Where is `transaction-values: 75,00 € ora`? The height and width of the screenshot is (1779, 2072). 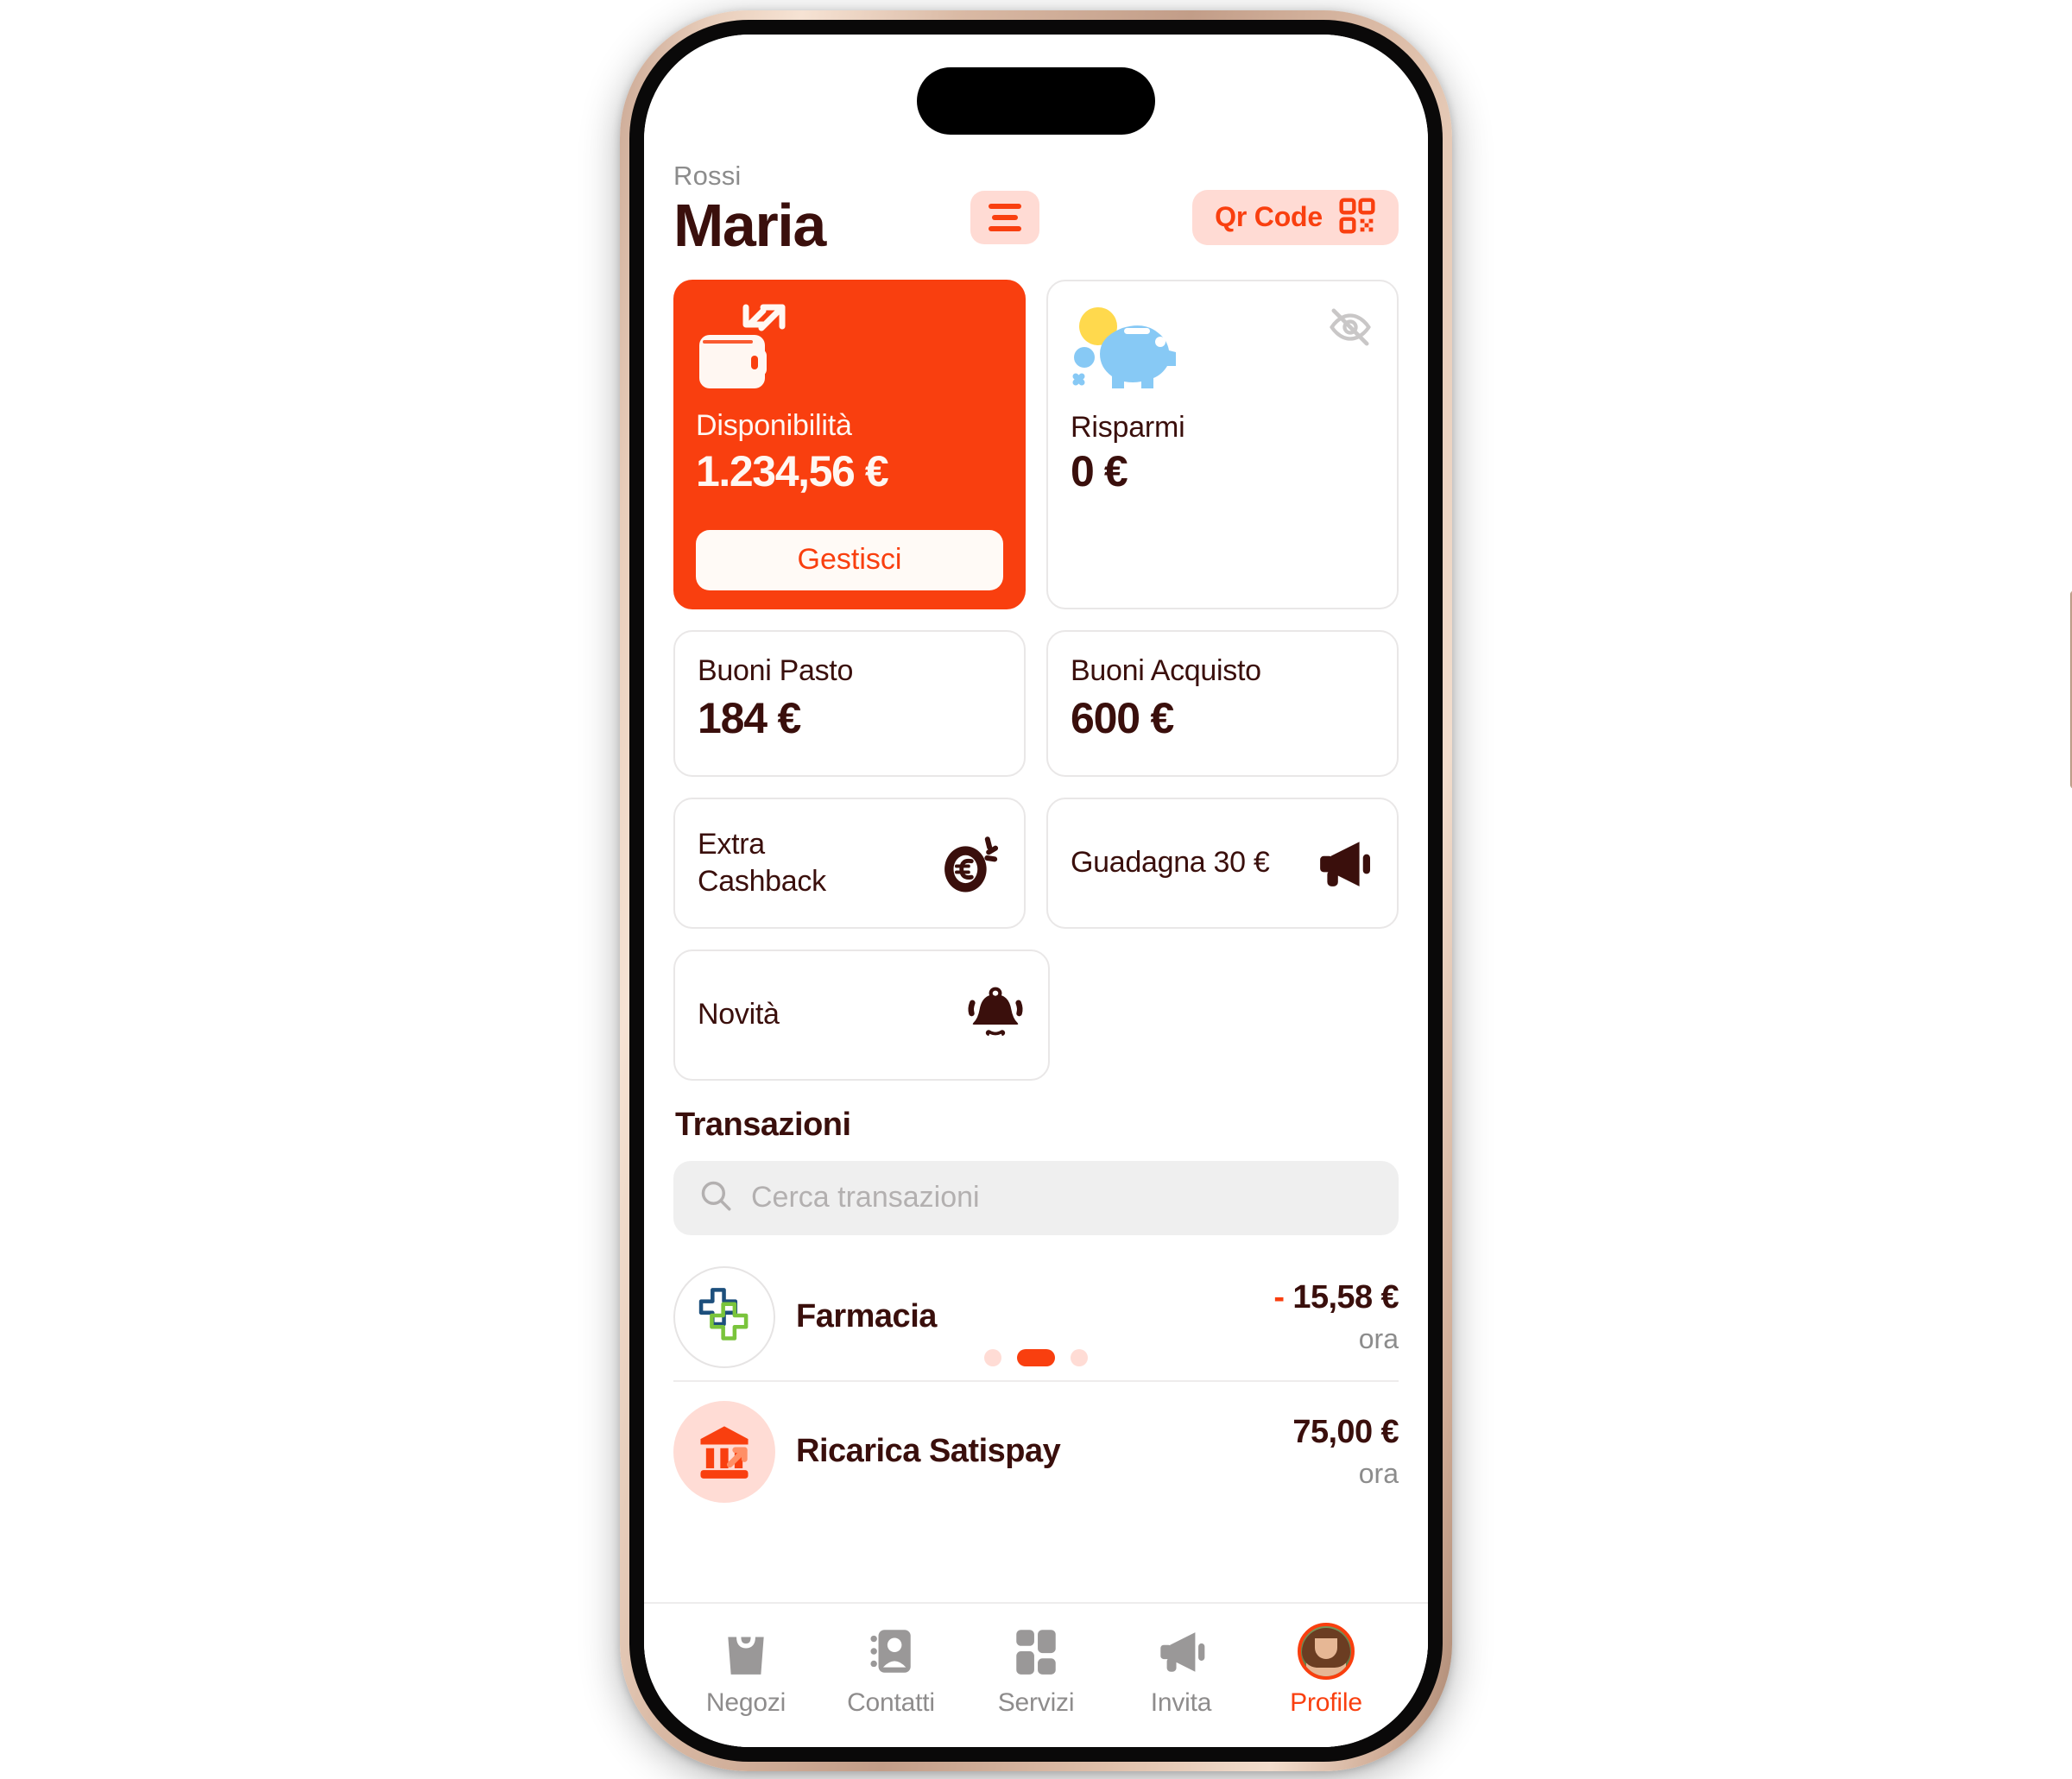 transaction-values: 75,00 € ora is located at coordinates (1345, 1452).